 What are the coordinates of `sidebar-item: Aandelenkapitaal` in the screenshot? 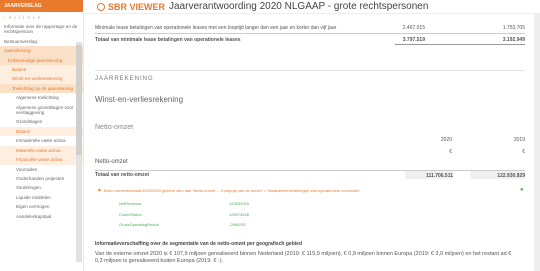 It's located at (41, 216).